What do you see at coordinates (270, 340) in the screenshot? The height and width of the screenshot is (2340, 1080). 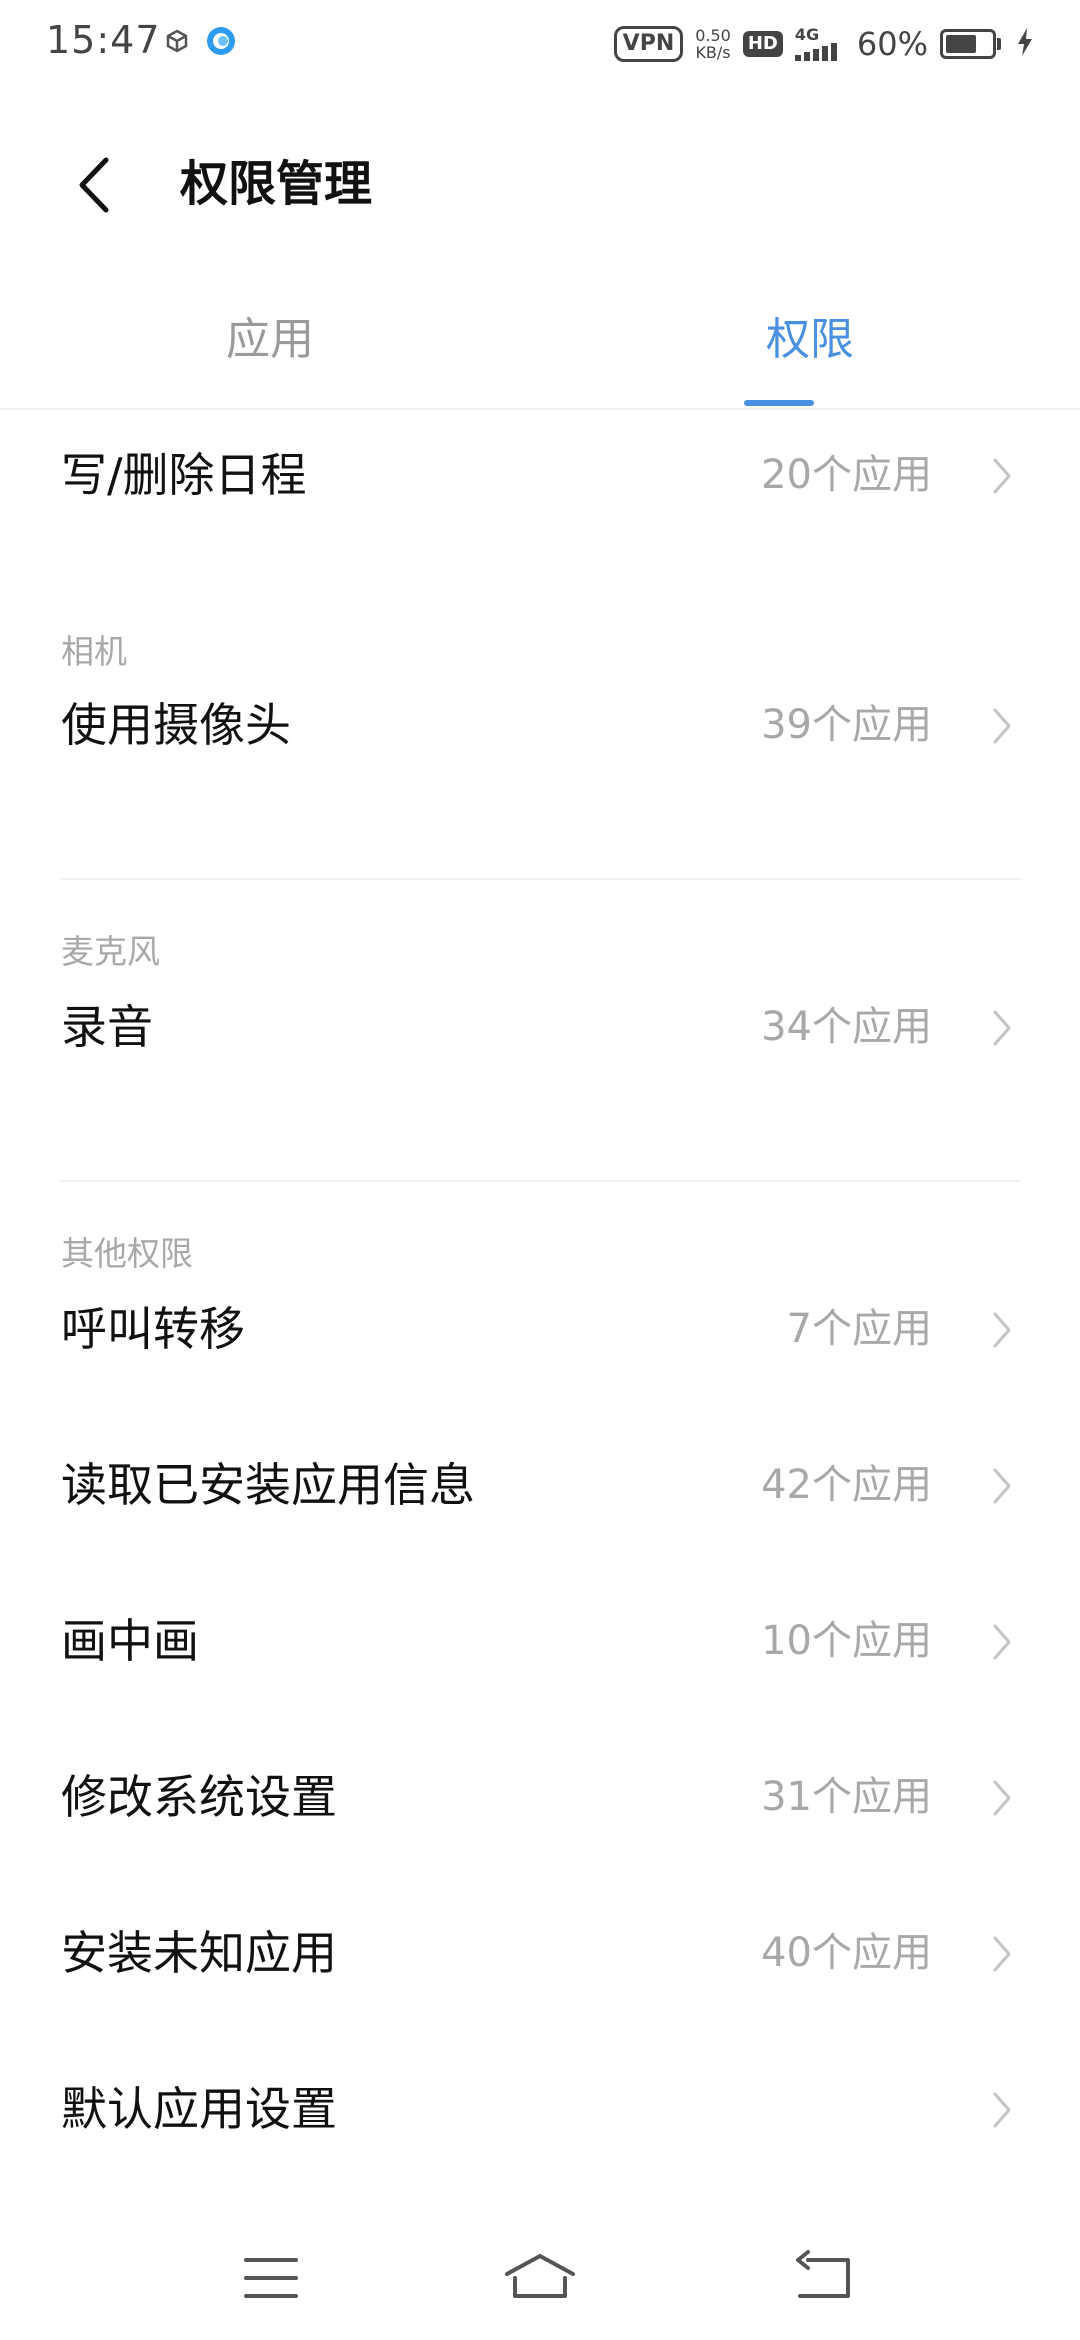 I see `tab-apps: 应用` at bounding box center [270, 340].